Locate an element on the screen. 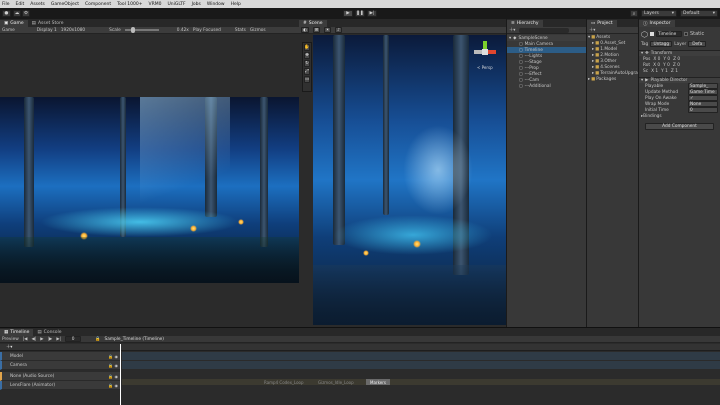  menu-item-file: File is located at coordinates (6, 4).